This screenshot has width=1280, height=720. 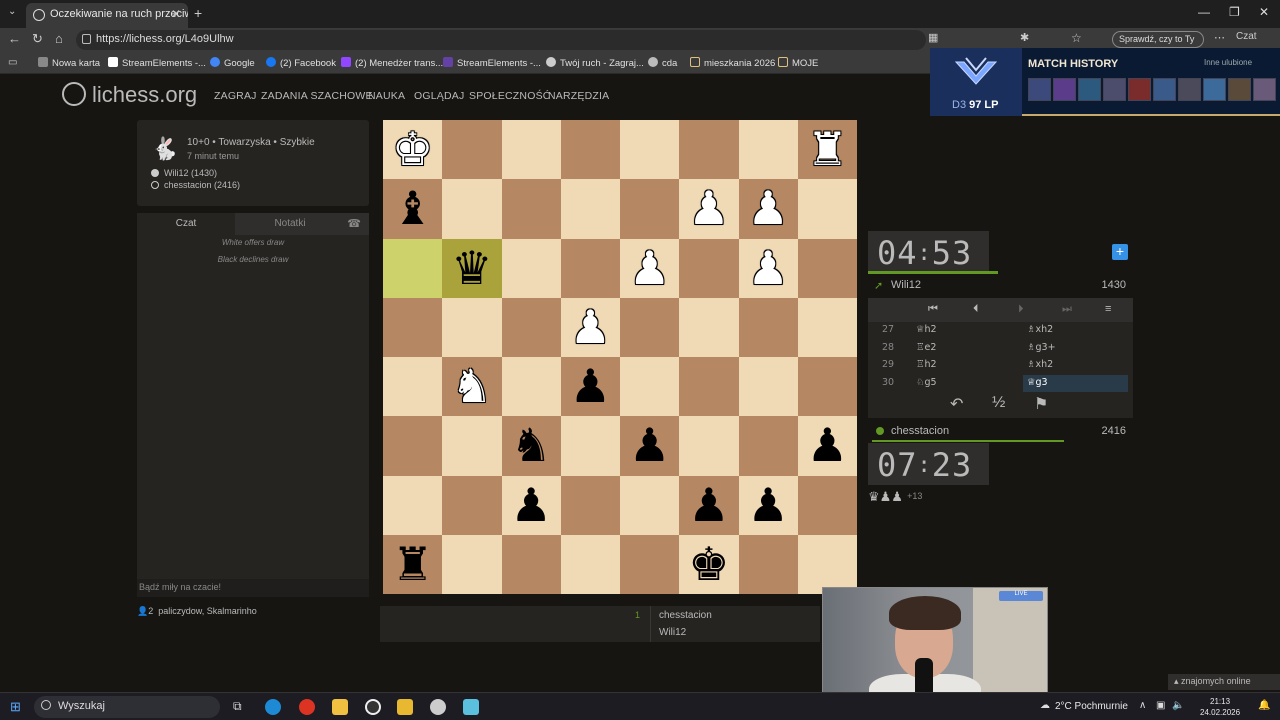 What do you see at coordinates (590, 446) in the screenshot?
I see `square-e6` at bounding box center [590, 446].